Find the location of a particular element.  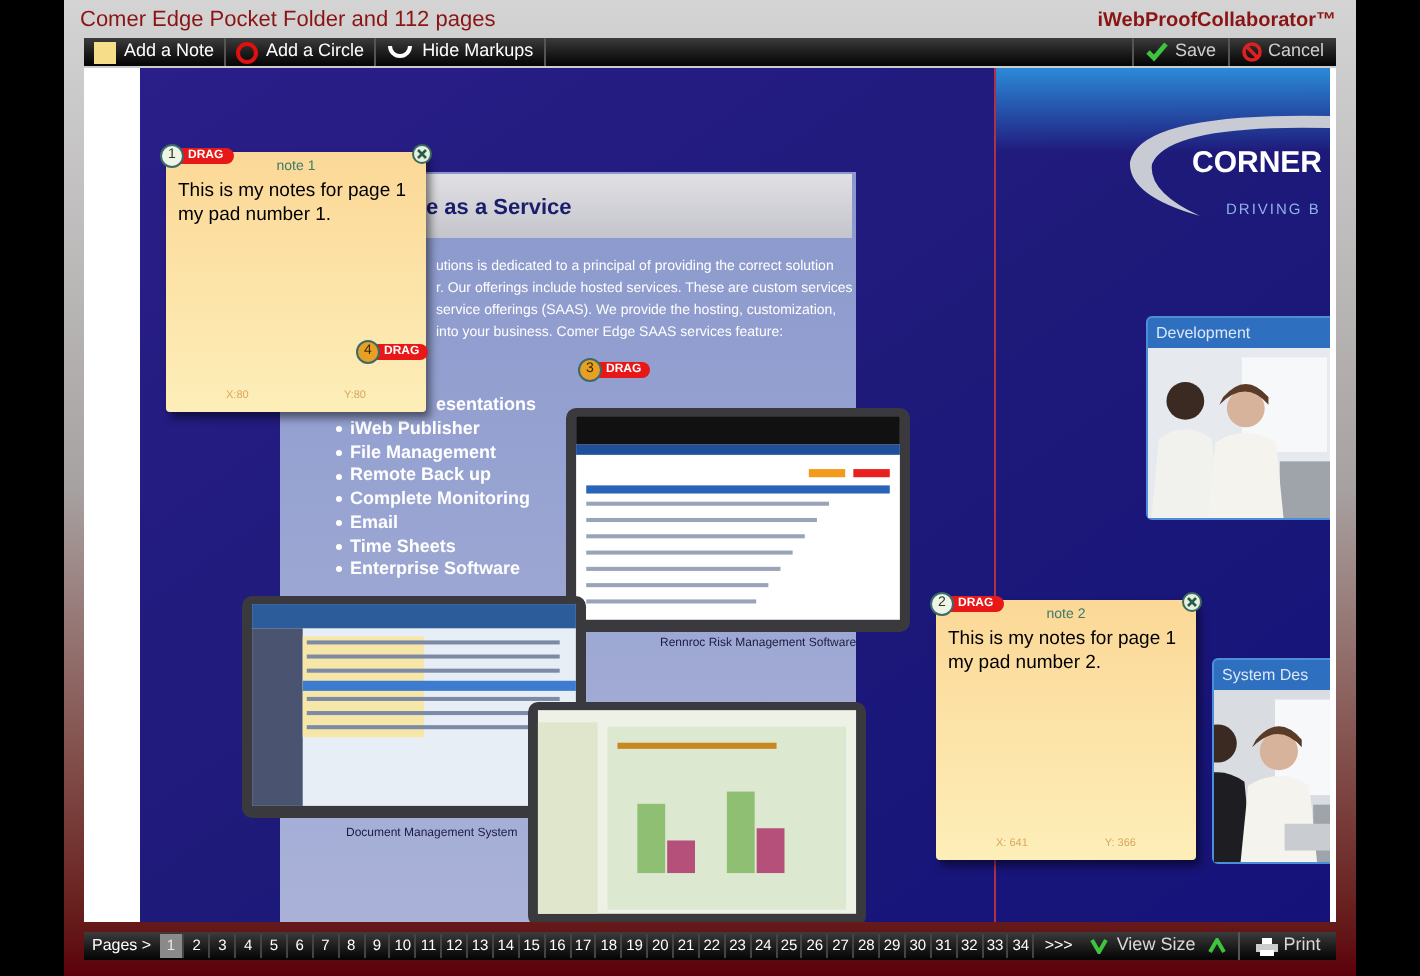

view-size-label: View Size is located at coordinates (1156, 945).